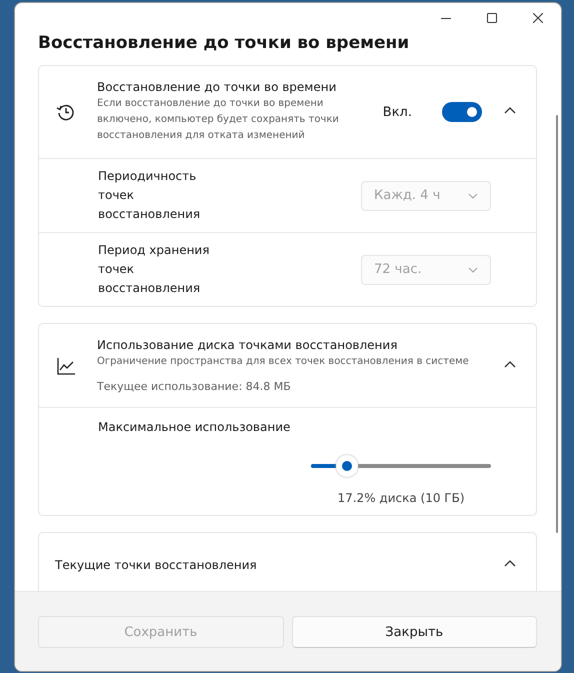  What do you see at coordinates (492, 18) in the screenshot?
I see `maximize-icon` at bounding box center [492, 18].